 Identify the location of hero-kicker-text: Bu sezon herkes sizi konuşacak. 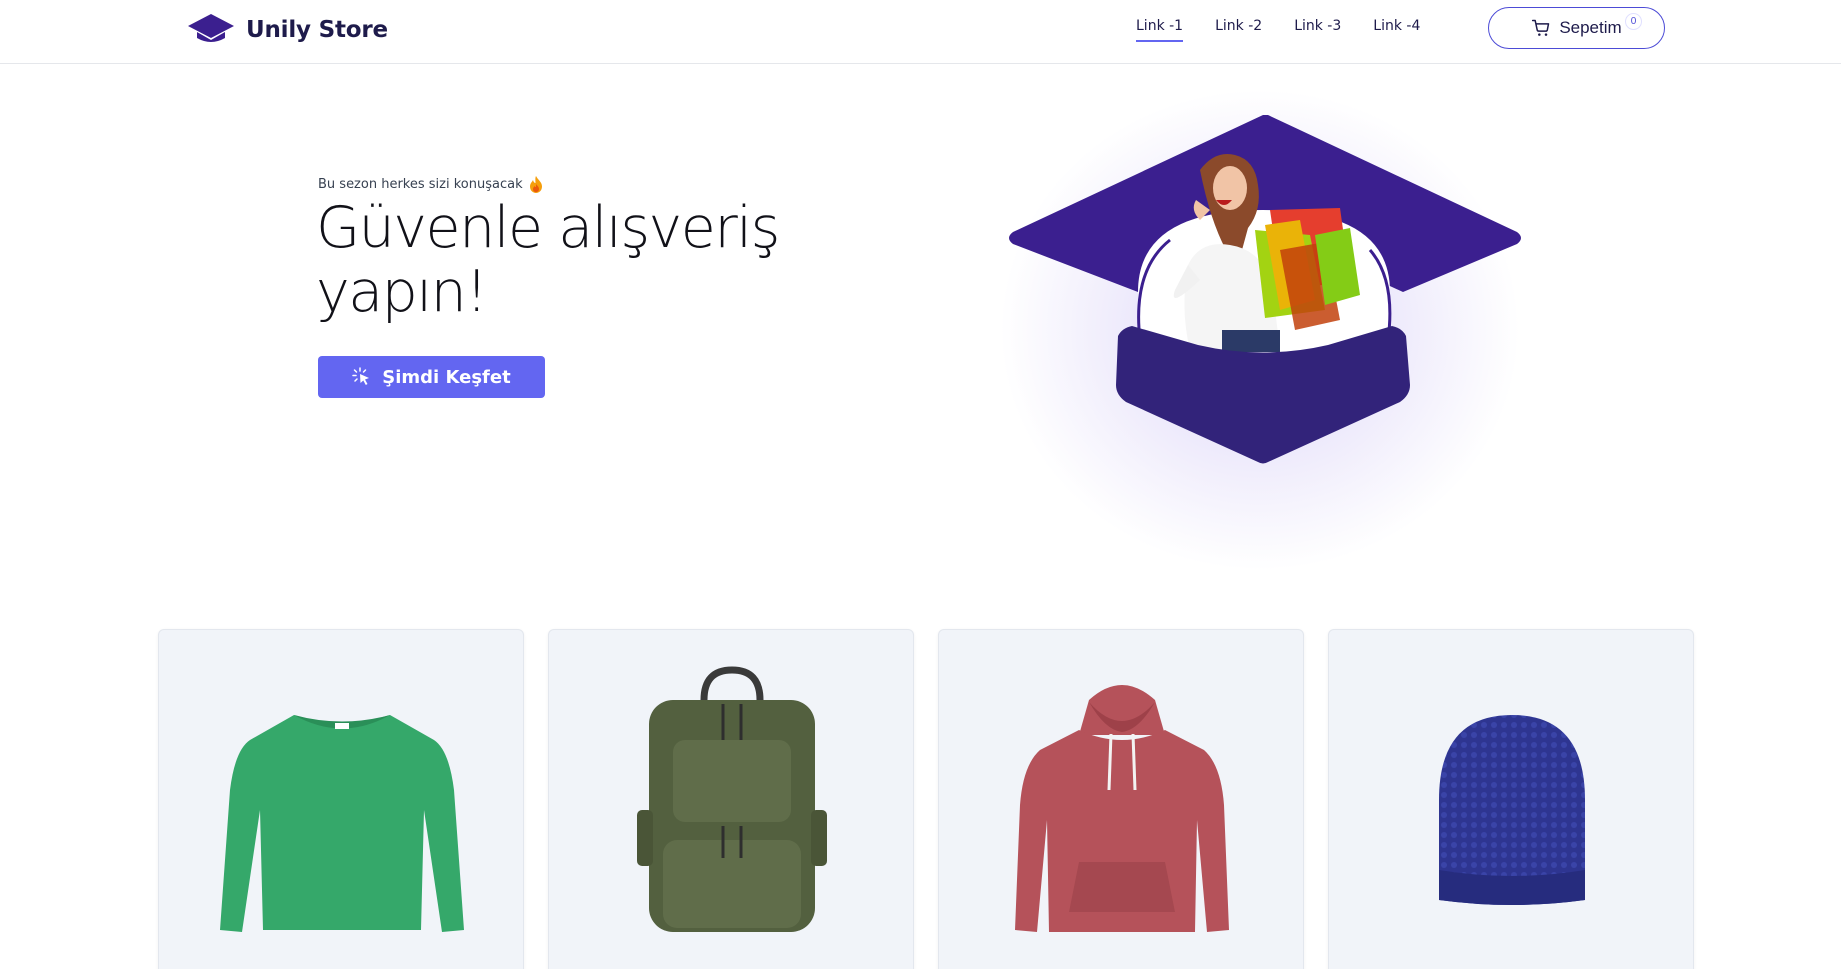
(420, 184).